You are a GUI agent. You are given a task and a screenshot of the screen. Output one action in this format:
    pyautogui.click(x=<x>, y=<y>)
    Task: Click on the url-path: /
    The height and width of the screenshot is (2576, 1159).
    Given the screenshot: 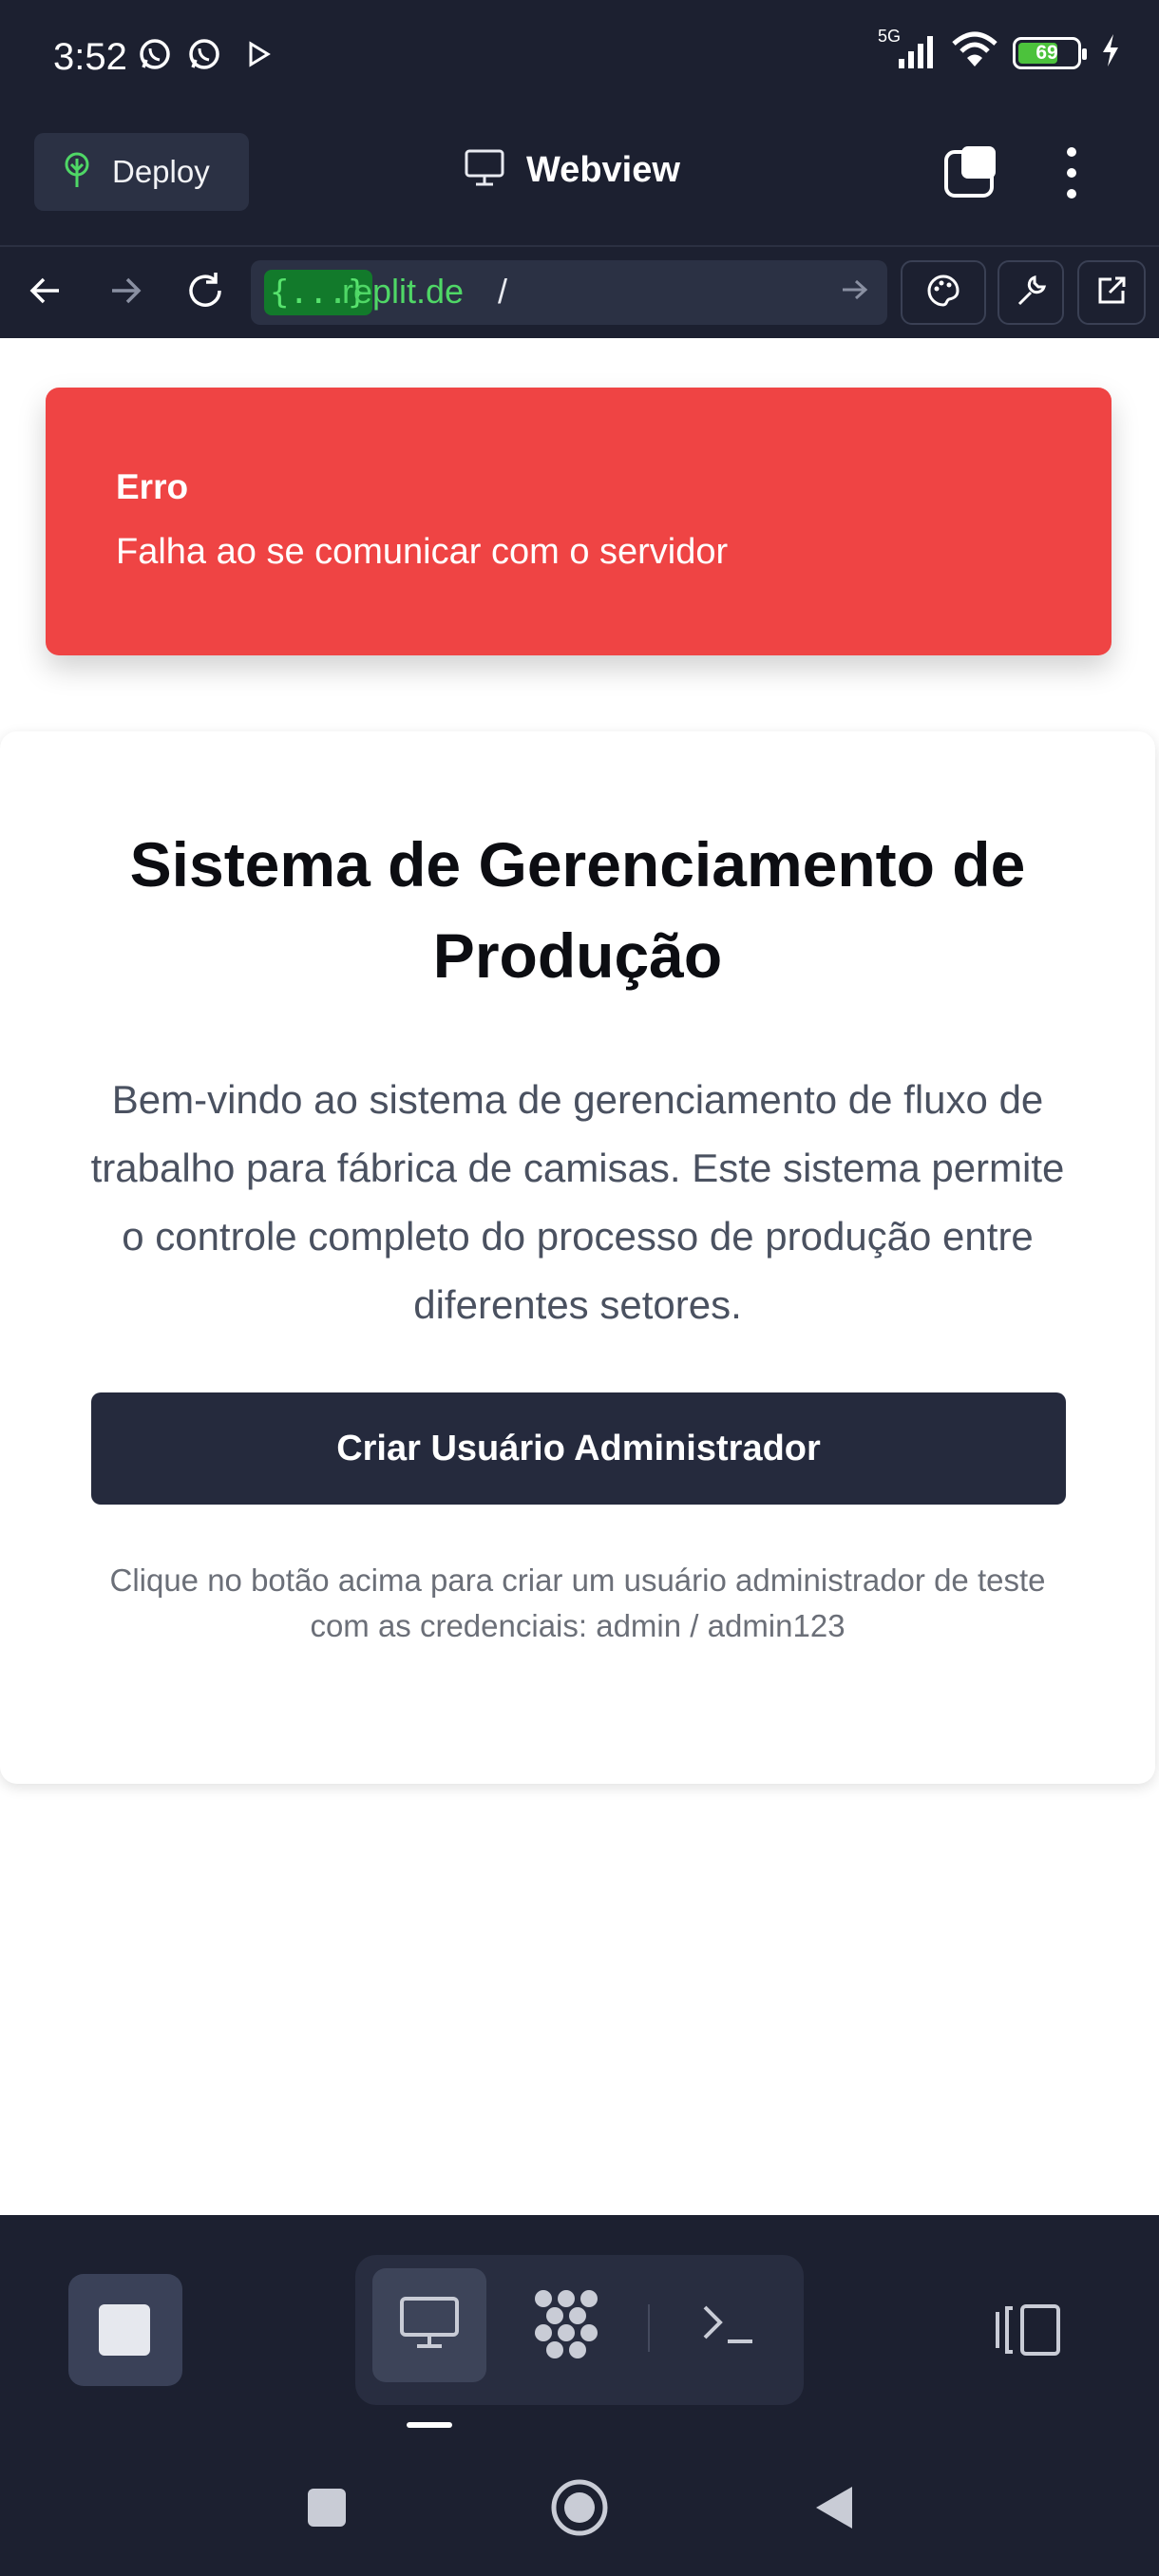 What is the action you would take?
    pyautogui.click(x=503, y=291)
    